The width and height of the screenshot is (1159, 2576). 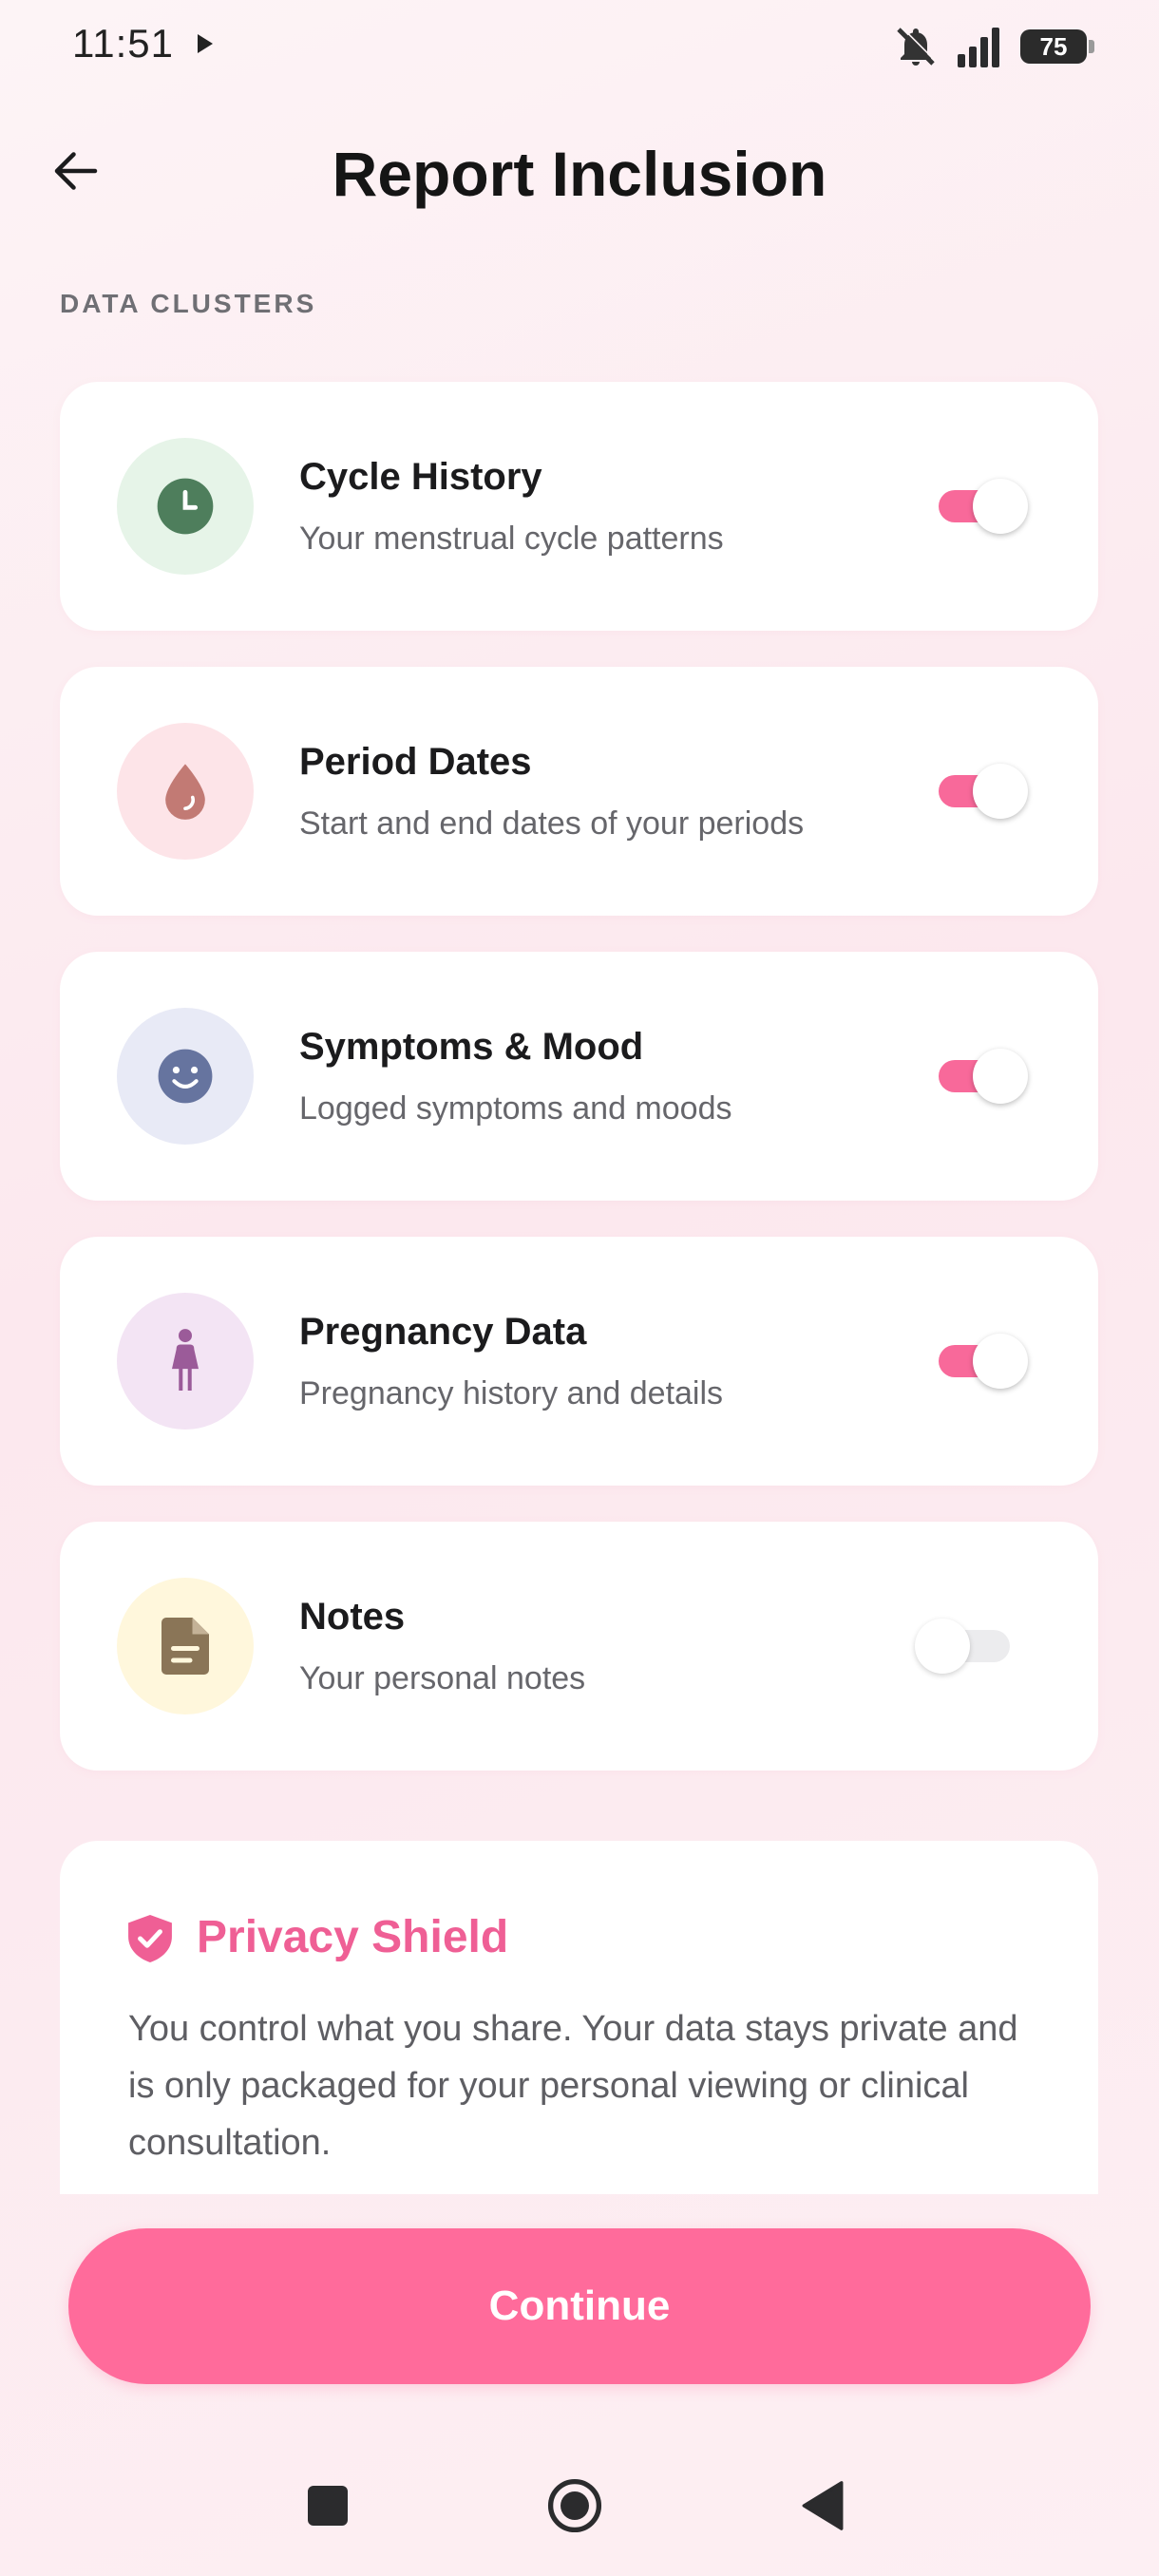 What do you see at coordinates (443, 1332) in the screenshot?
I see `cluster-title: Pregnancy Data` at bounding box center [443, 1332].